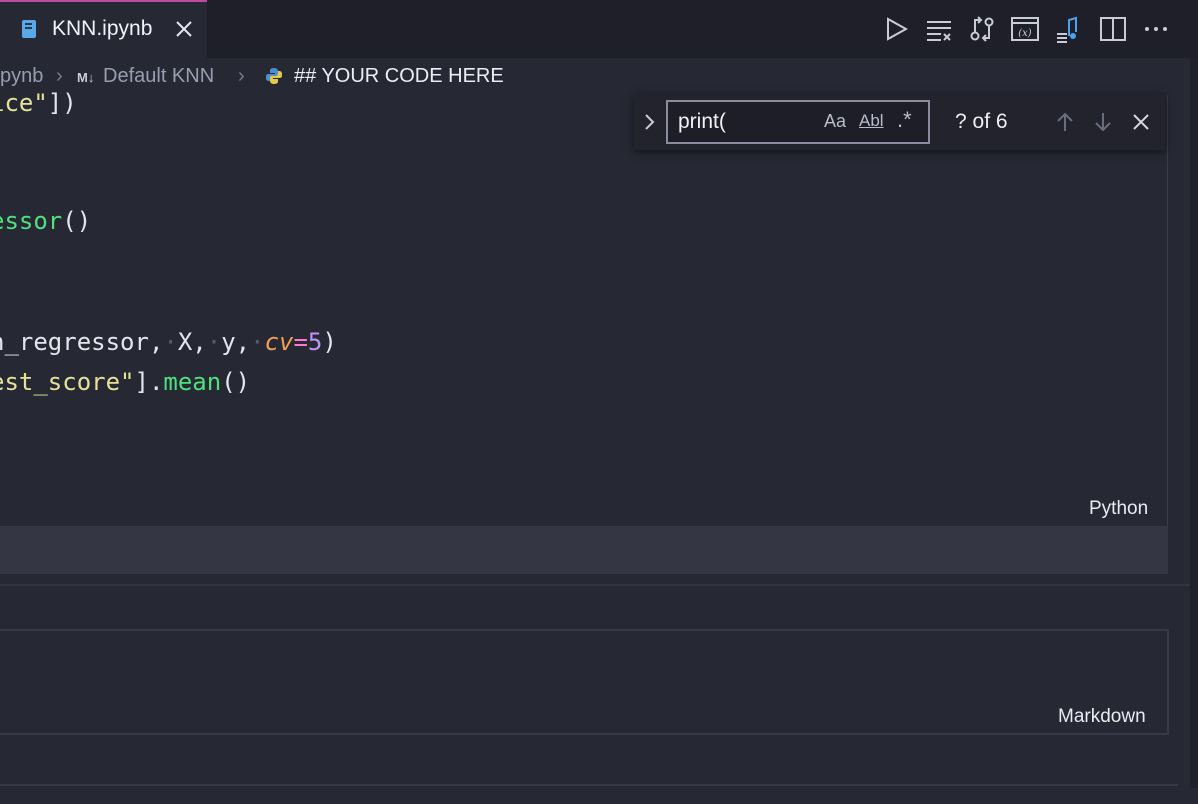 Image resolution: width=1198 pixels, height=804 pixels. Describe the element at coordinates (29, 29) in the screenshot. I see `notebook-icon` at that location.